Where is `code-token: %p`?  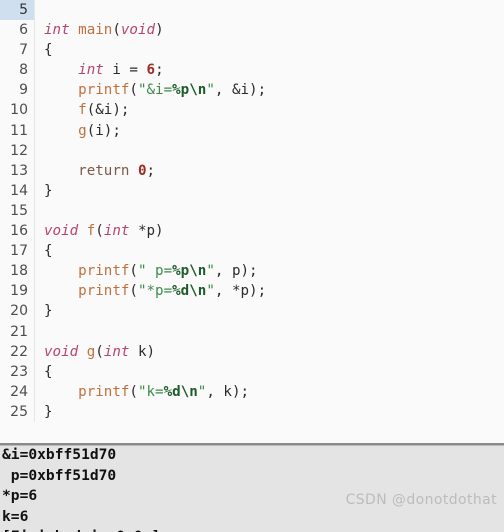 code-token: %p is located at coordinates (181, 90).